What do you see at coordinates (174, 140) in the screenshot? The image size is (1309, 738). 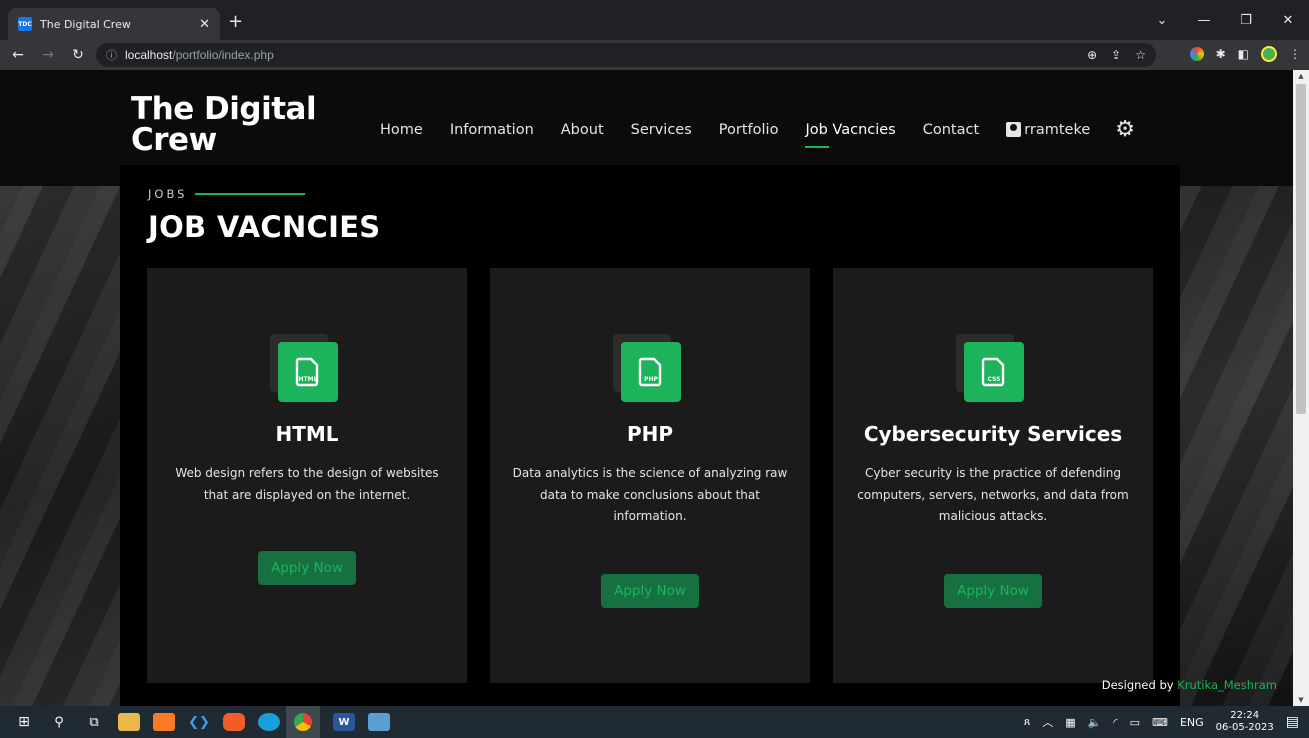 I see `brand-line-2: Crew` at bounding box center [174, 140].